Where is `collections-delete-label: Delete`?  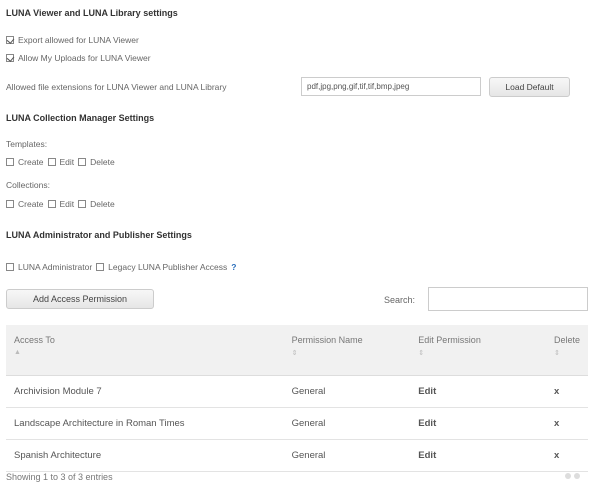 collections-delete-label: Delete is located at coordinates (102, 204).